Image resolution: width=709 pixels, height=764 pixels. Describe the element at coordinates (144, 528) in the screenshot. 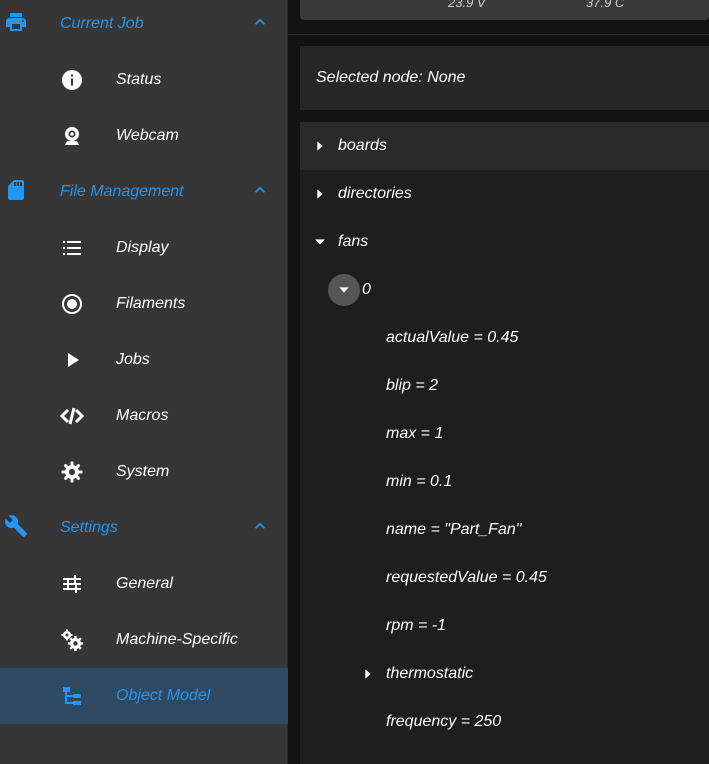

I see `group-settings: Settings` at that location.